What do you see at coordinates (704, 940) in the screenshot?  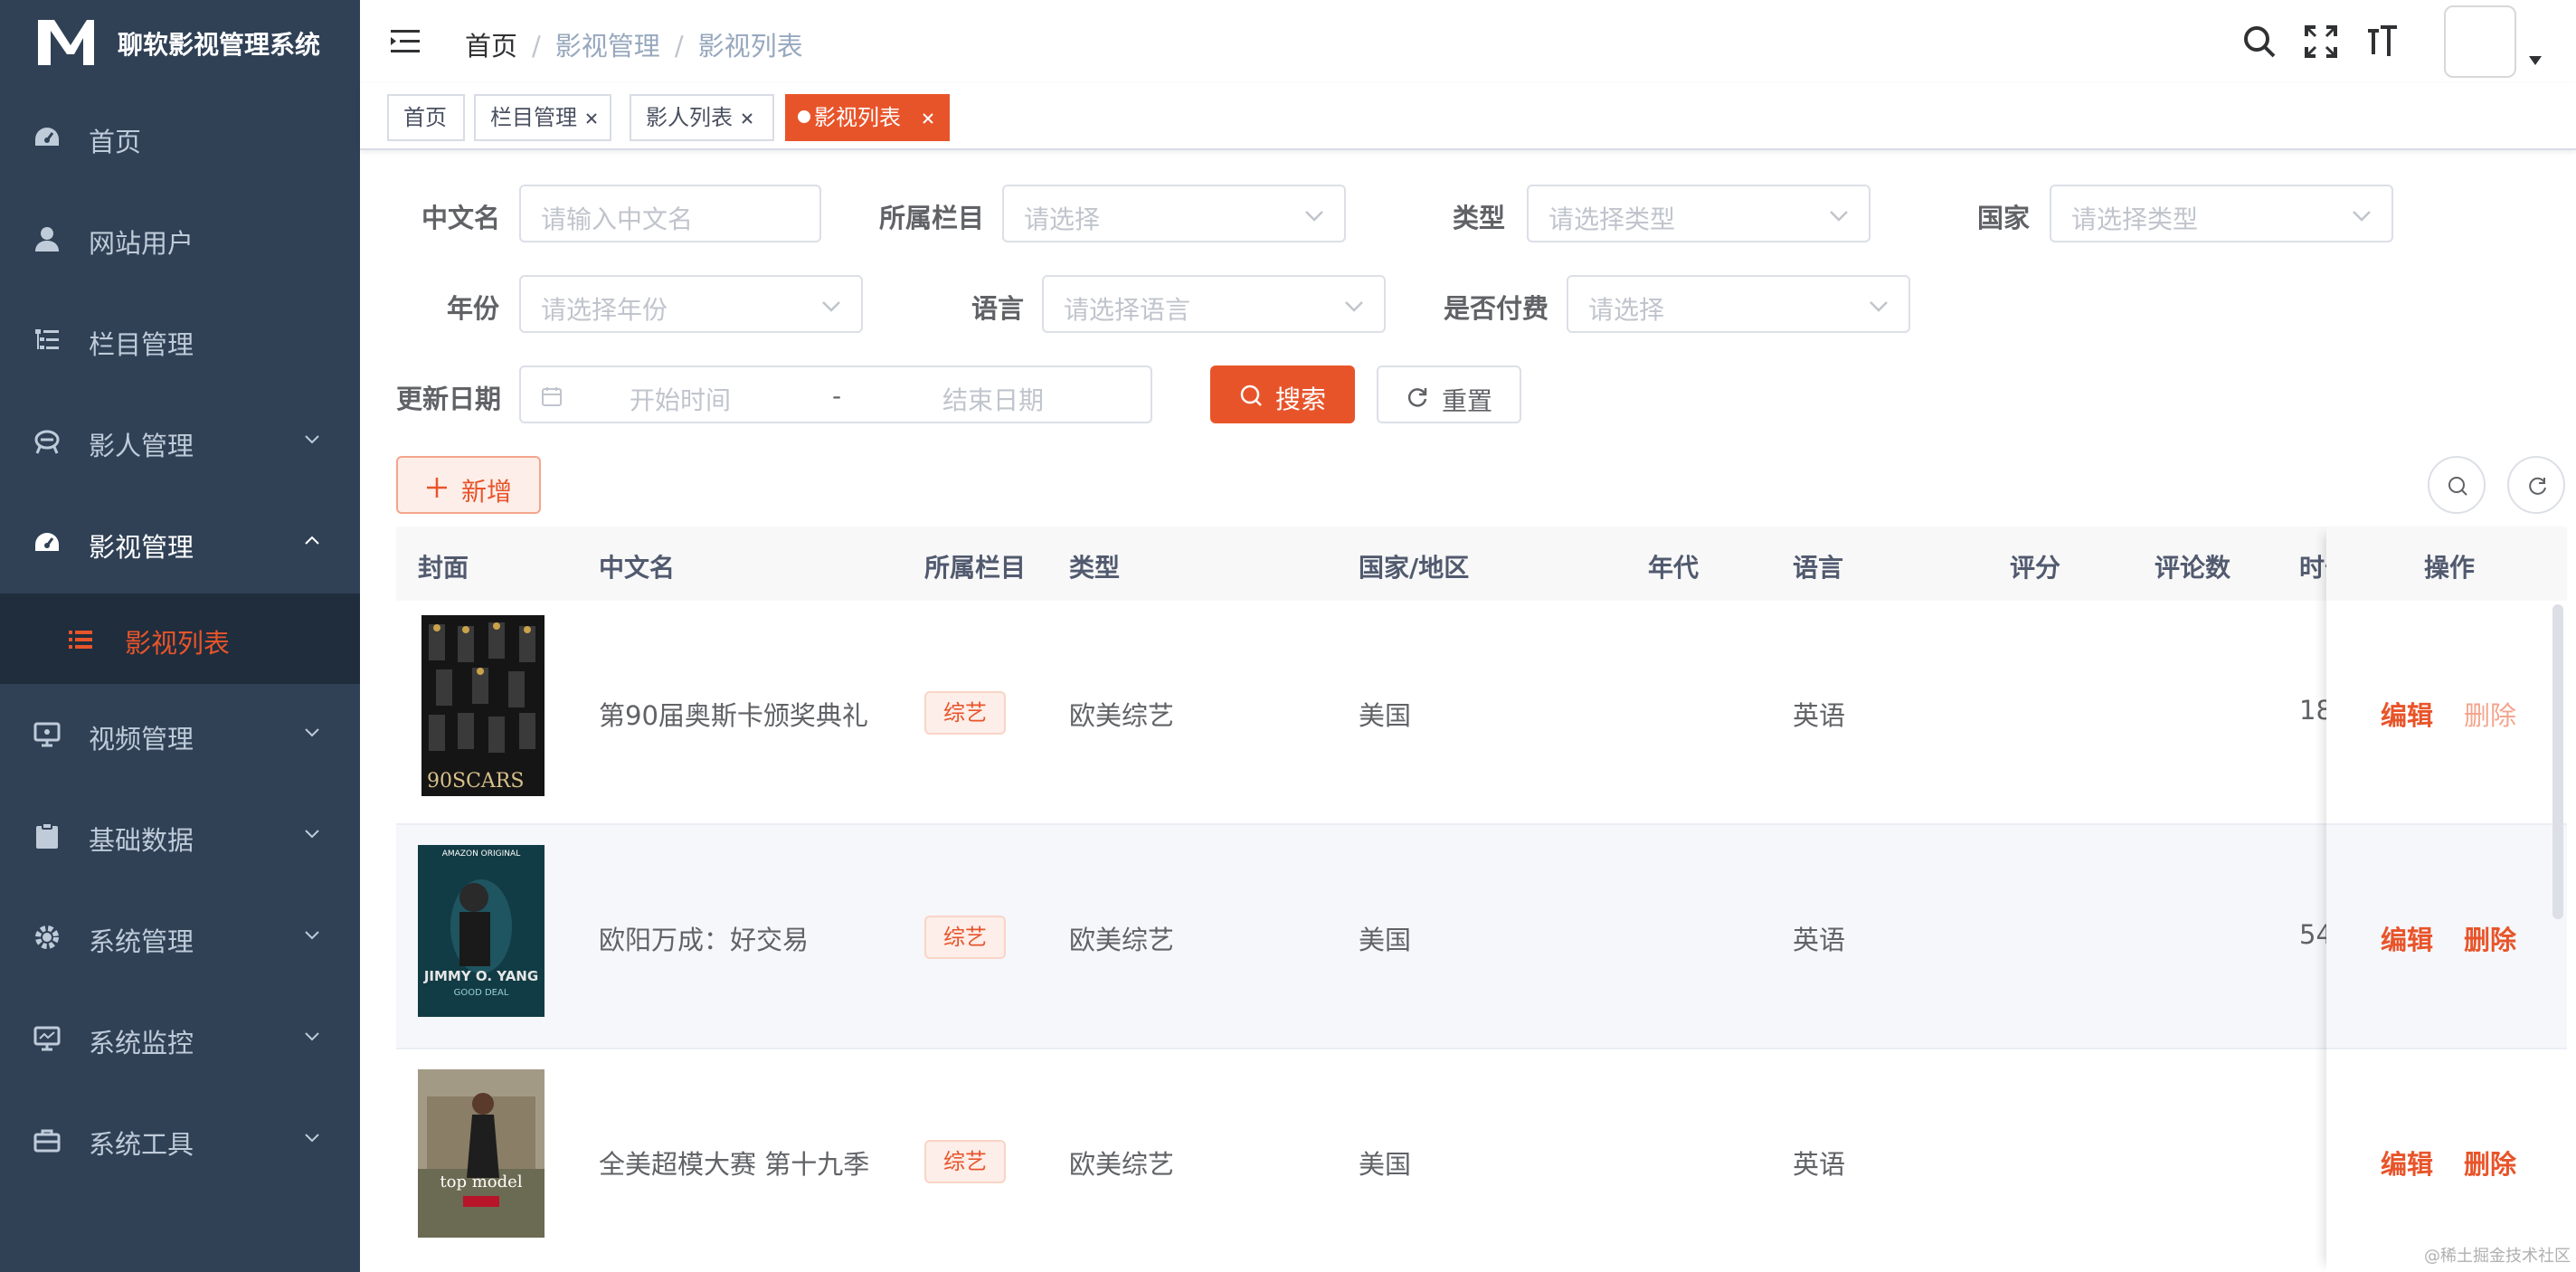 I see `cell-name: 欧阳万成：好交易` at bounding box center [704, 940].